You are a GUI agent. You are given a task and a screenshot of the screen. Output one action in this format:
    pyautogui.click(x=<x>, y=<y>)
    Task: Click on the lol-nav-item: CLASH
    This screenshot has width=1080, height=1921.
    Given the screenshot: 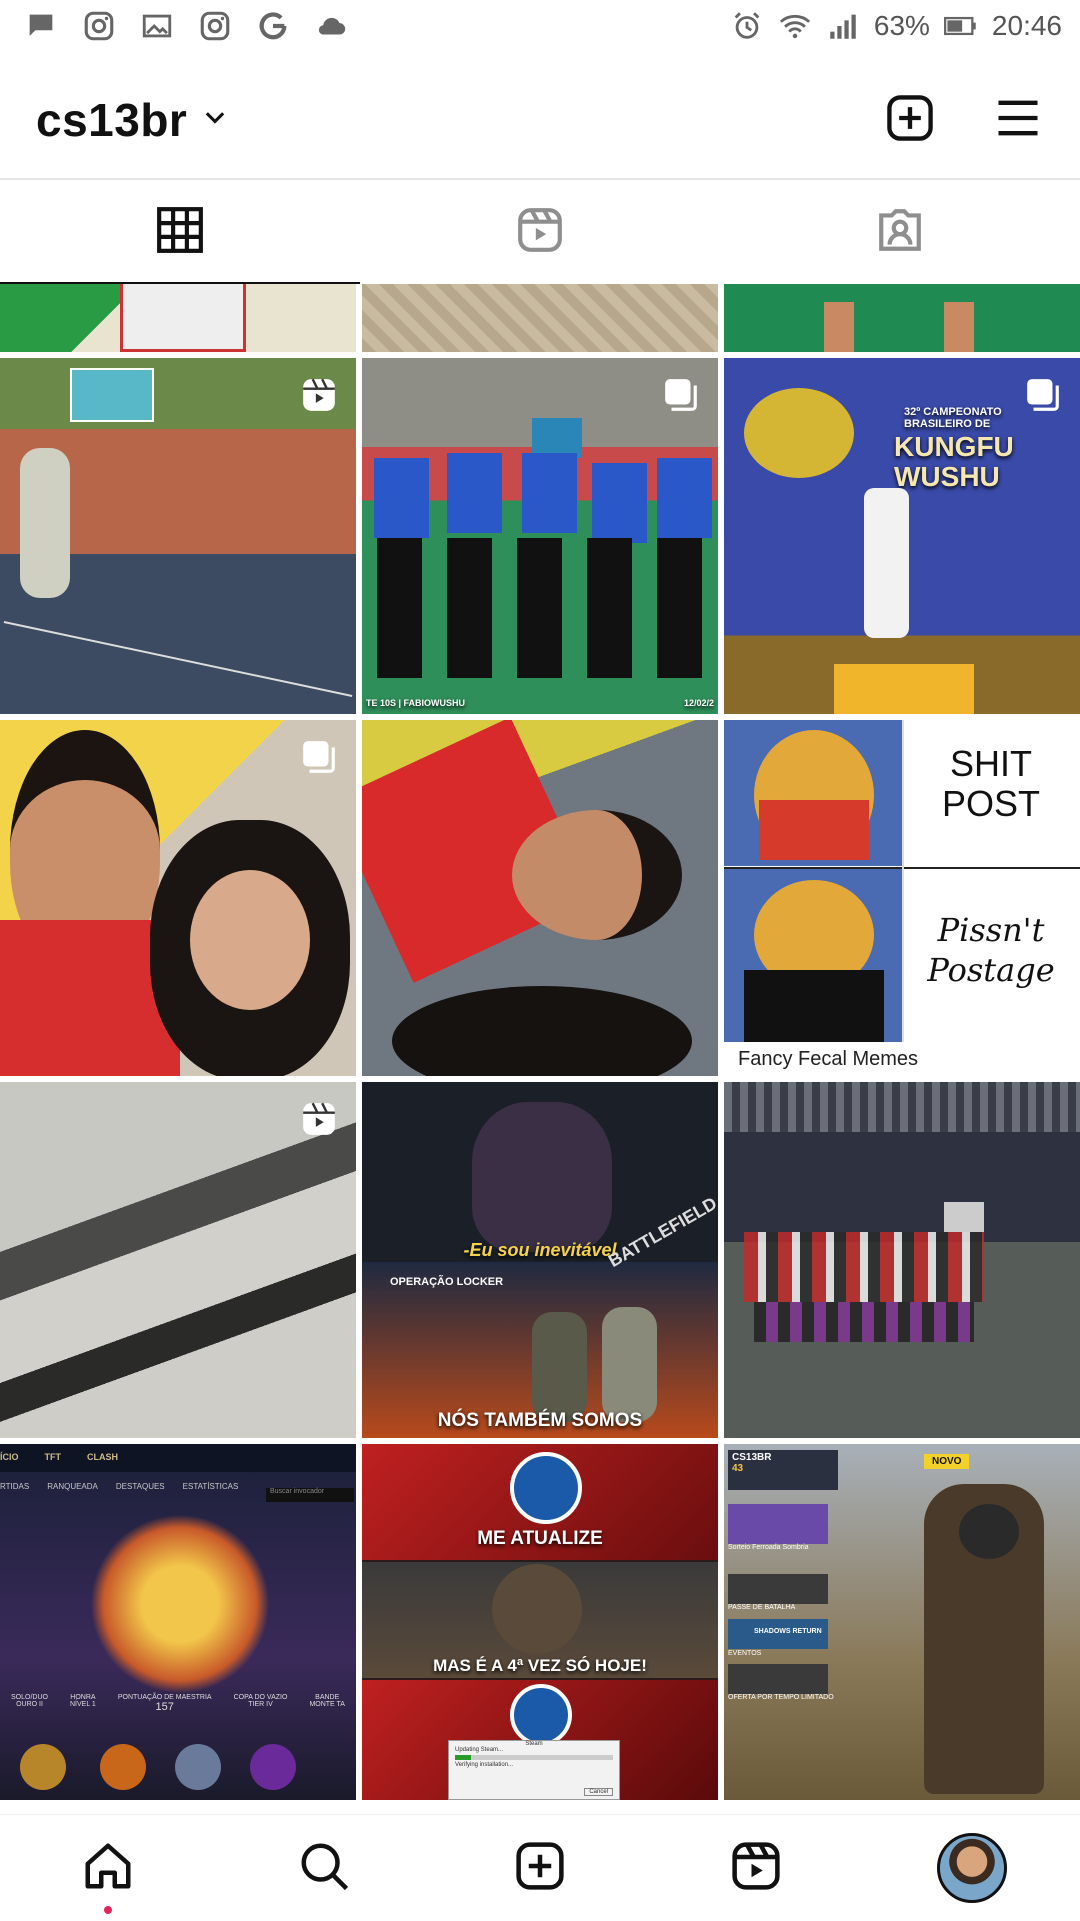 What is the action you would take?
    pyautogui.click(x=103, y=1457)
    